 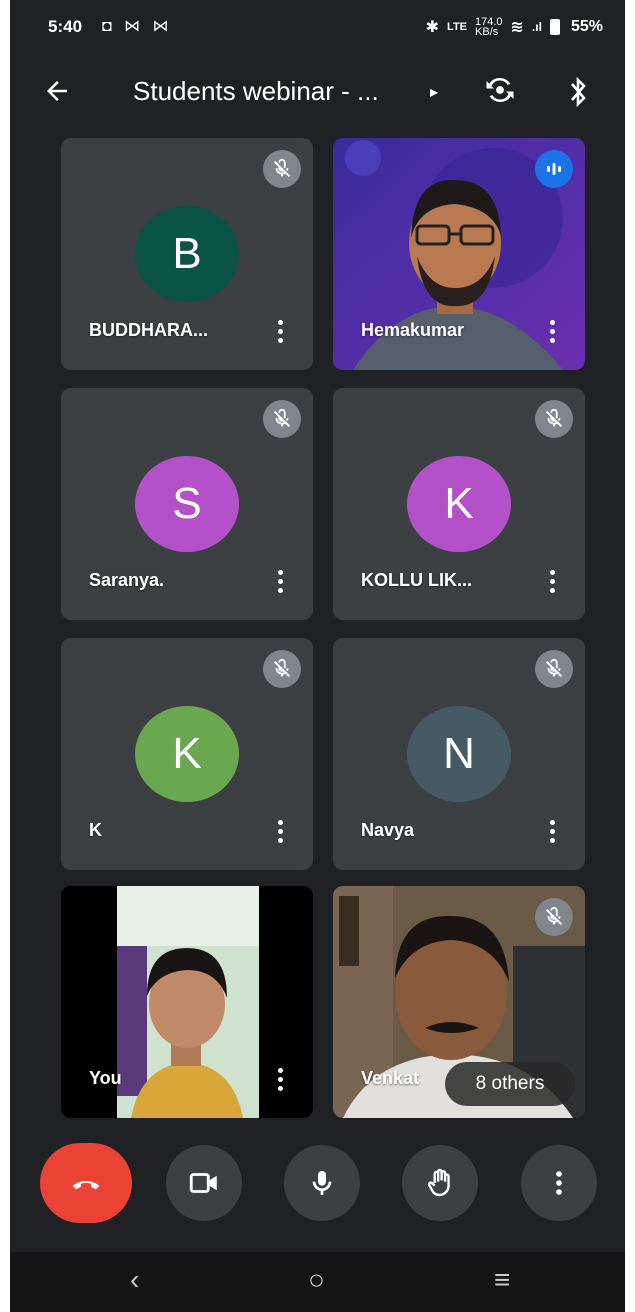 I want to click on battery-level: 55%, so click(x=586, y=26).